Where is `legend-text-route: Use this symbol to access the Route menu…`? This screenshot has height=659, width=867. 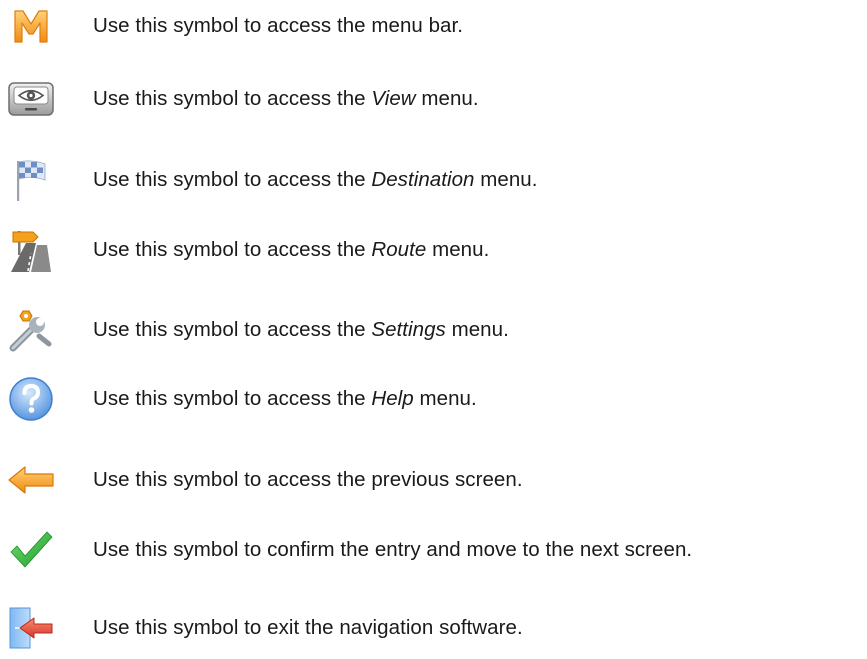
legend-text-route: Use this symbol to access the Route menu… is located at coordinates (291, 249).